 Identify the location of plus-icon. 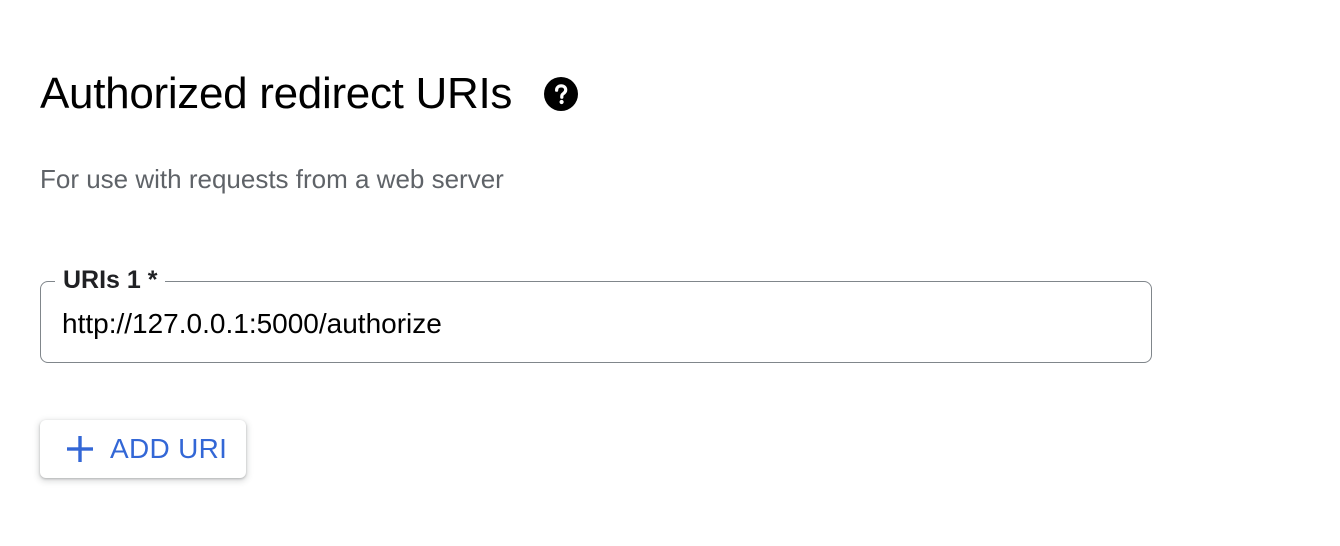
(80, 449).